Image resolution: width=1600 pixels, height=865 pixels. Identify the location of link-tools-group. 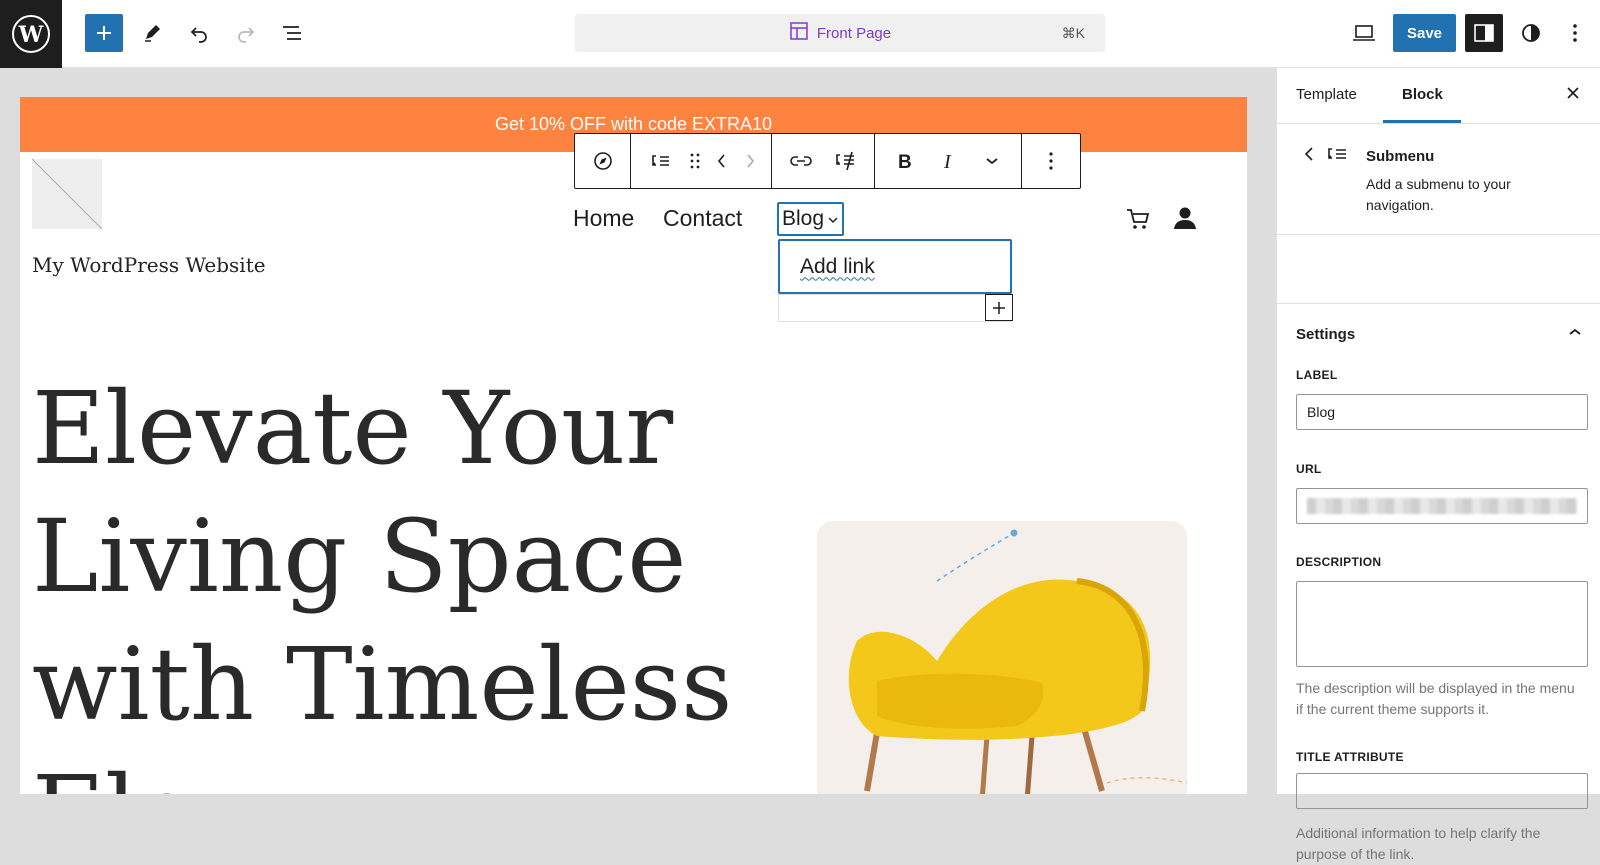
(823, 161).